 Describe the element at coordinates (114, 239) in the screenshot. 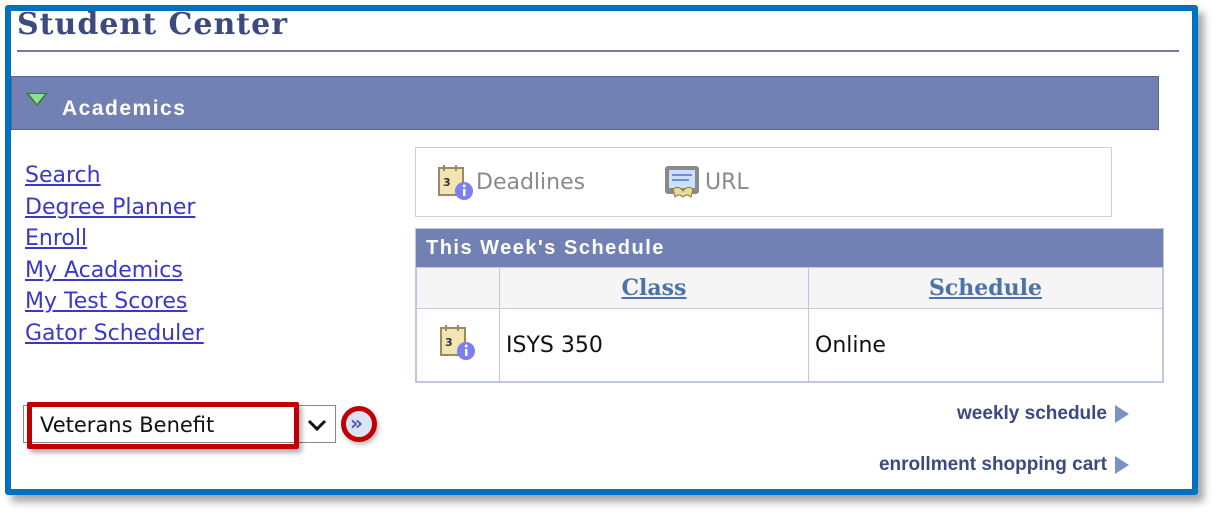

I see `link-enroll: Enroll` at that location.